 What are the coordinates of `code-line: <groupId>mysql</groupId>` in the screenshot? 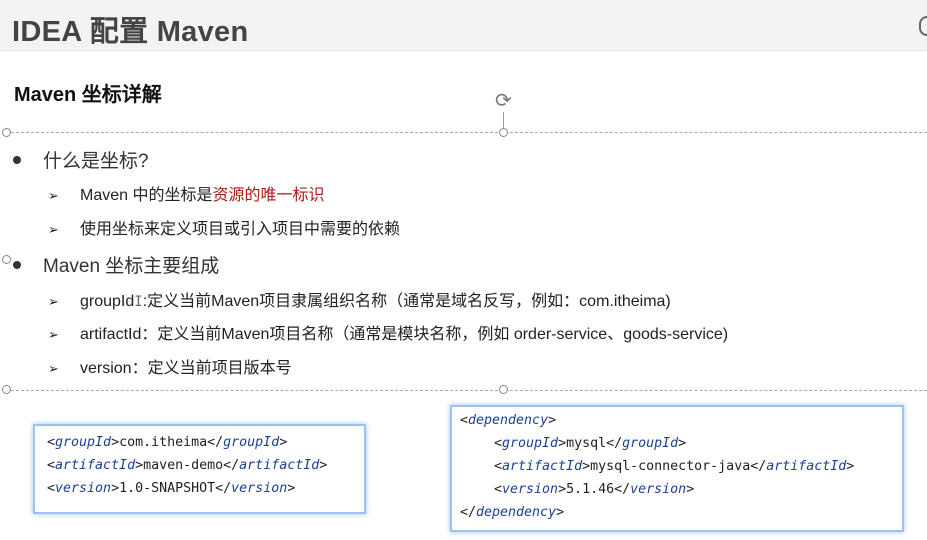 It's located at (590, 443).